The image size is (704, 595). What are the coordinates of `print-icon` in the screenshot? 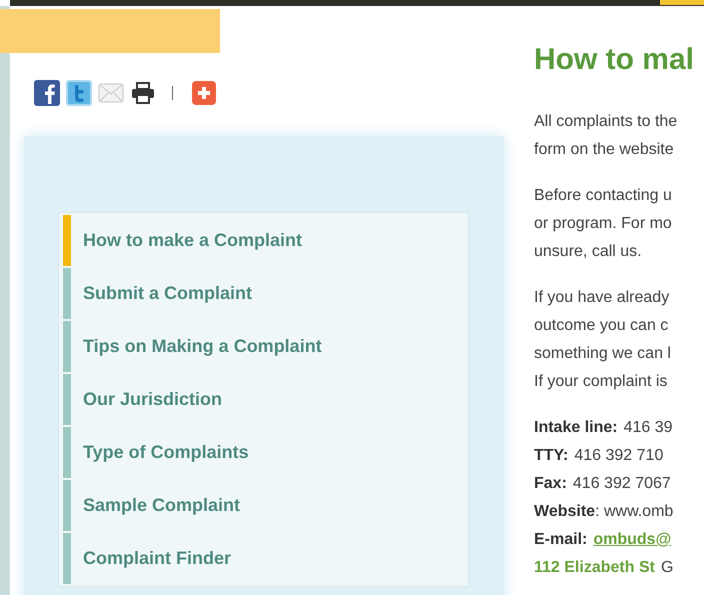 It's located at (143, 93).